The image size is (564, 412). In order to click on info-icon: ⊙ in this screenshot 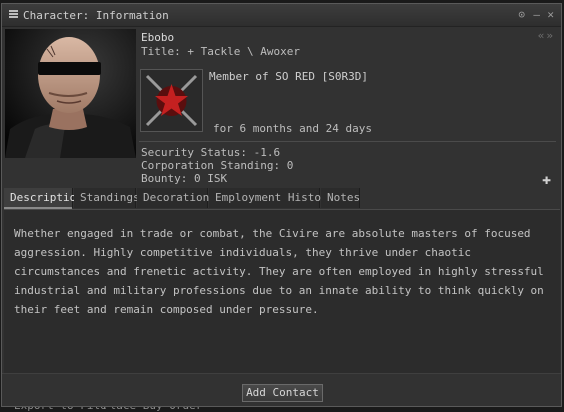, I will do `click(521, 14)`.